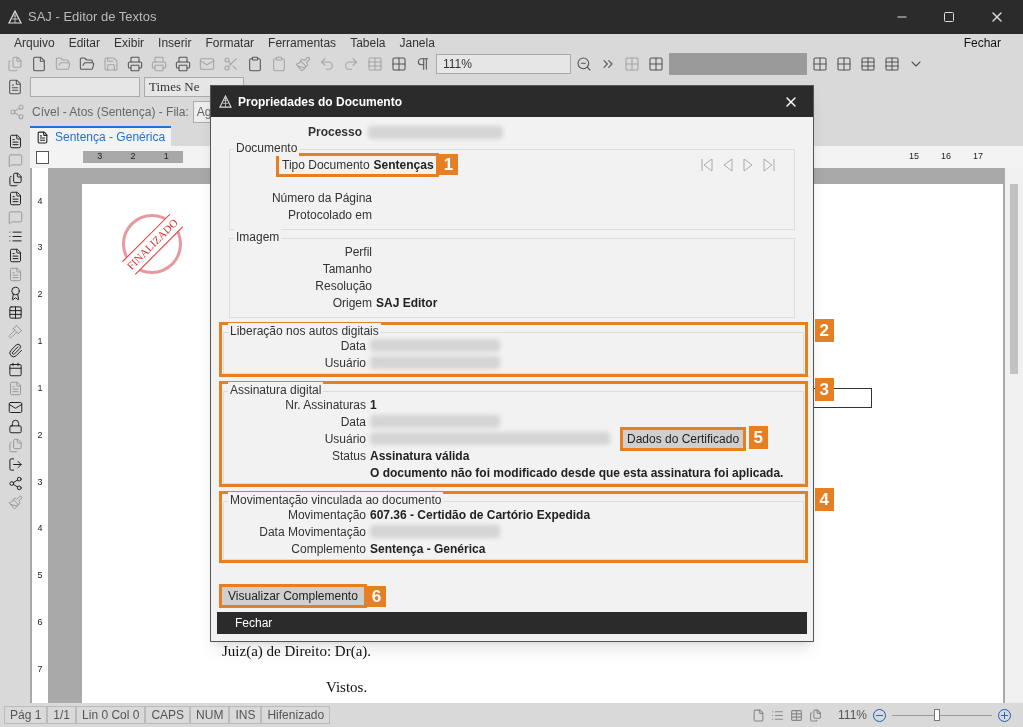 Image resolution: width=1023 pixels, height=727 pixels. What do you see at coordinates (949, 17) in the screenshot?
I see `maximize-icon` at bounding box center [949, 17].